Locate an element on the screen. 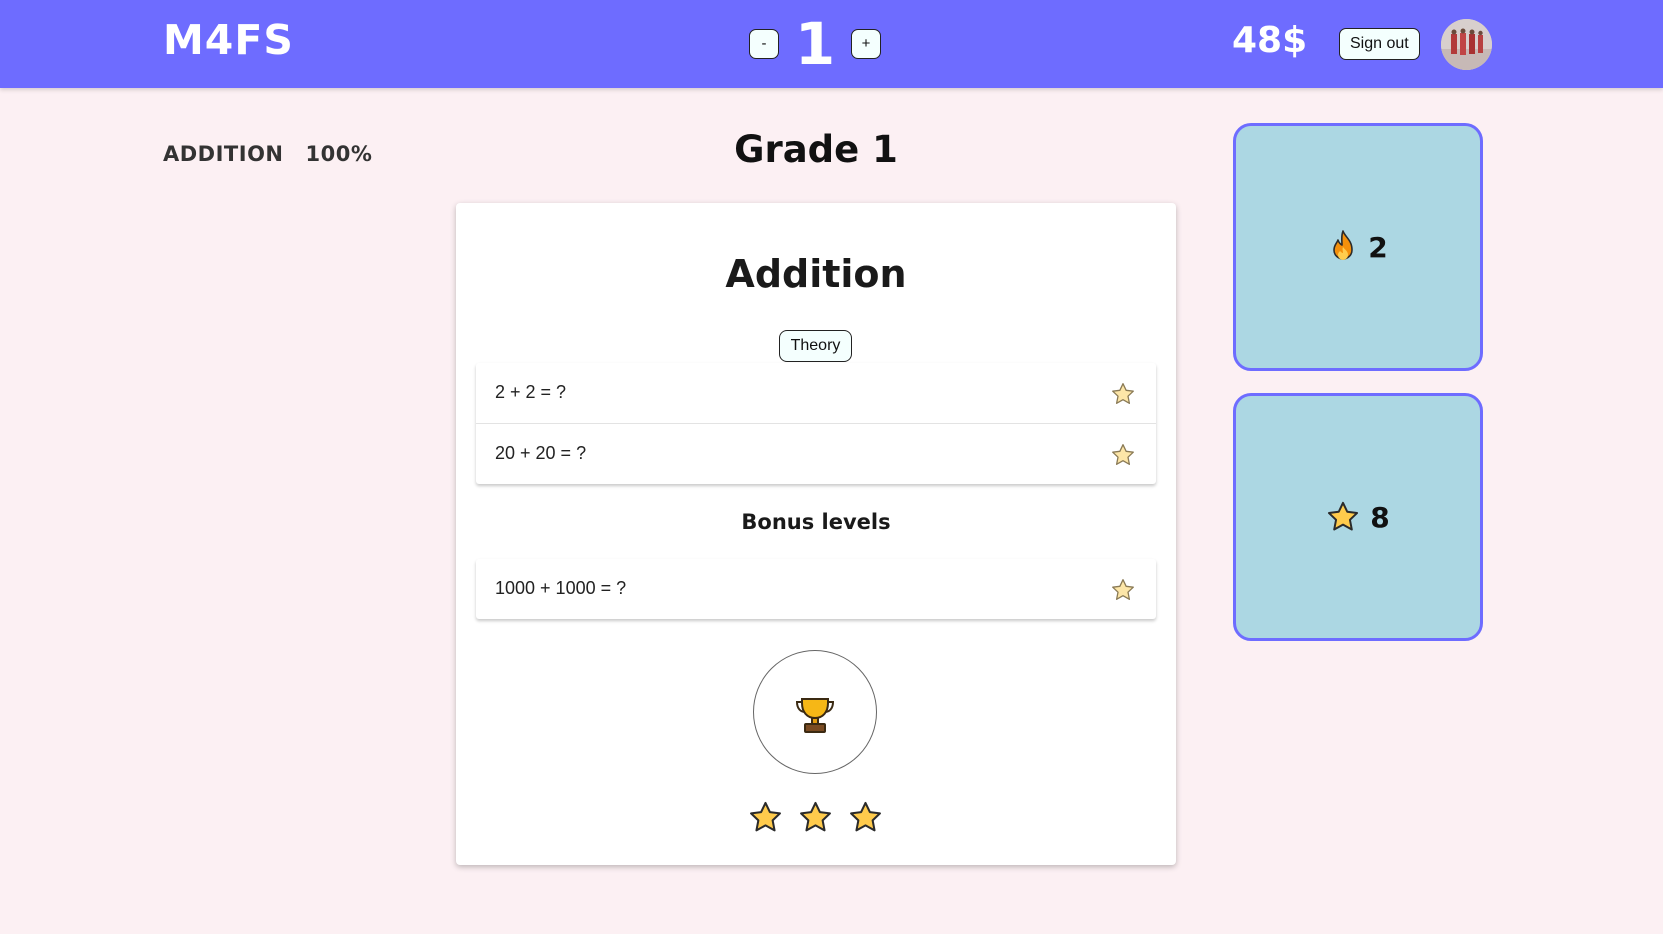 Image resolution: width=1663 pixels, height=934 pixels. topic-progress: ADDITION 100% is located at coordinates (267, 154).